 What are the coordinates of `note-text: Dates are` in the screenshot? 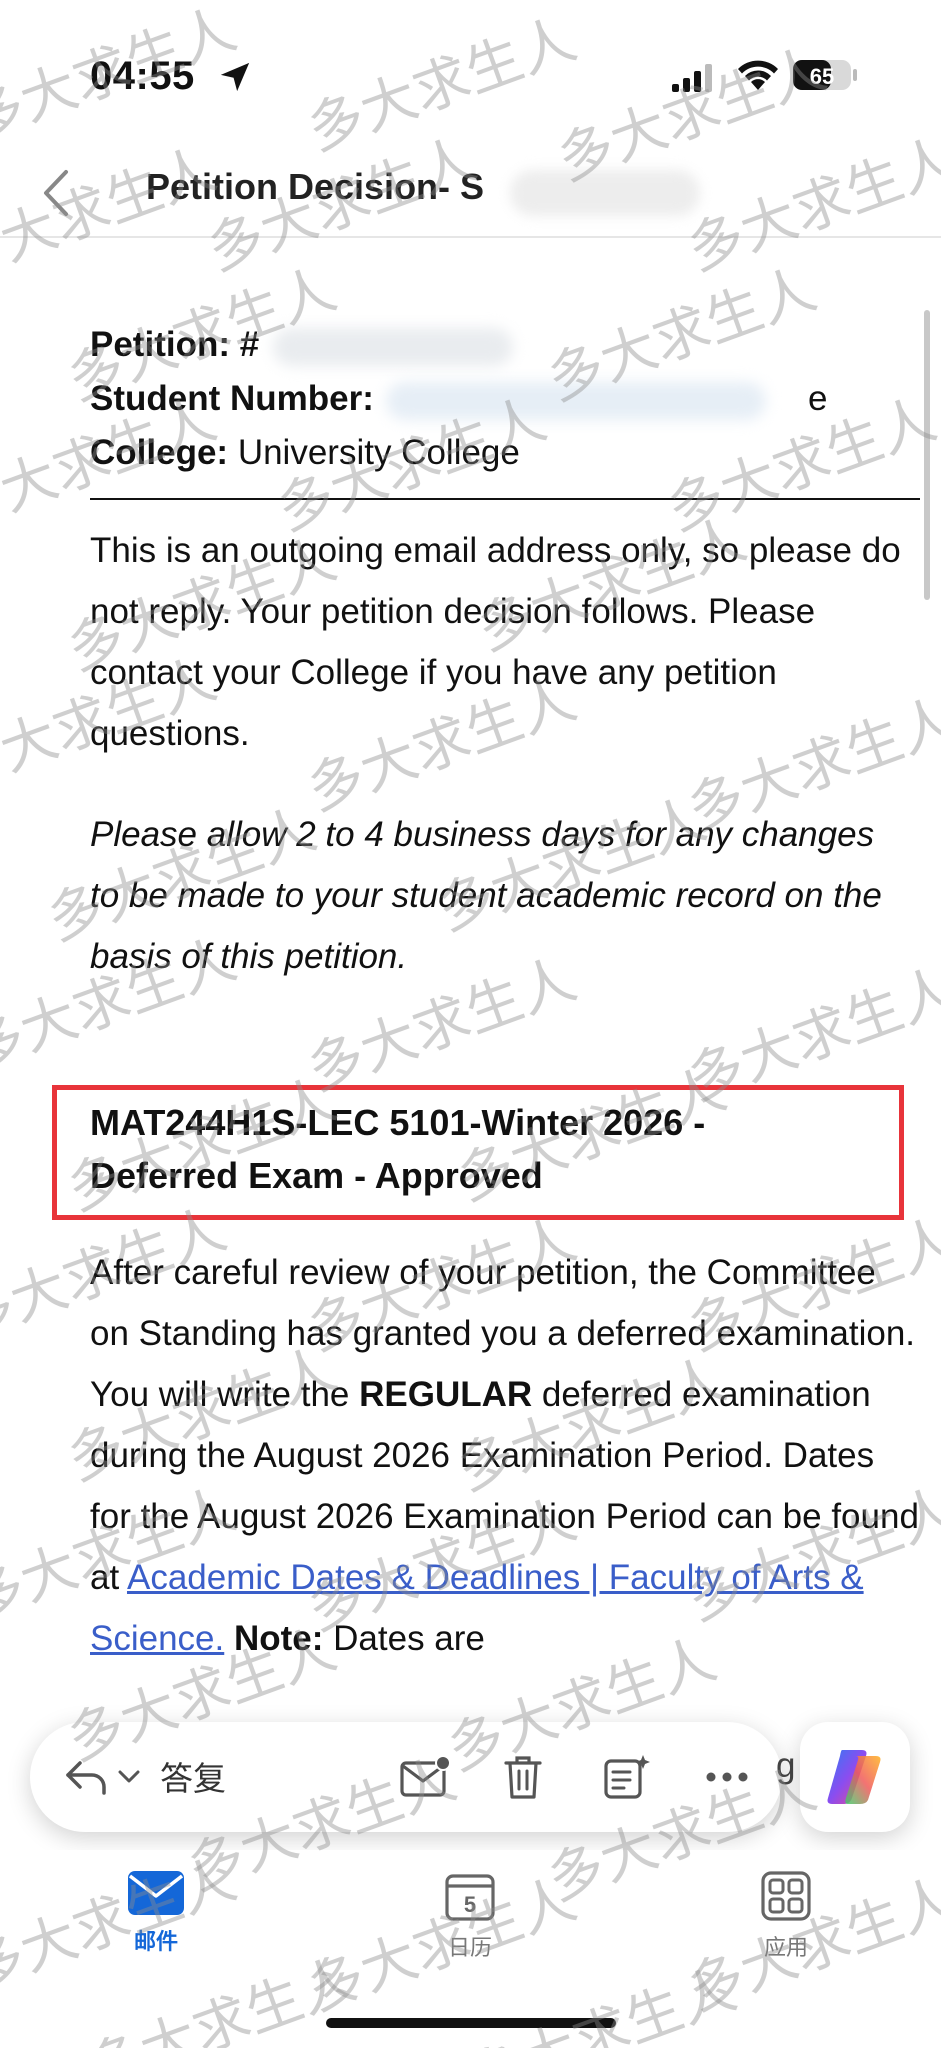 It's located at (404, 1638).